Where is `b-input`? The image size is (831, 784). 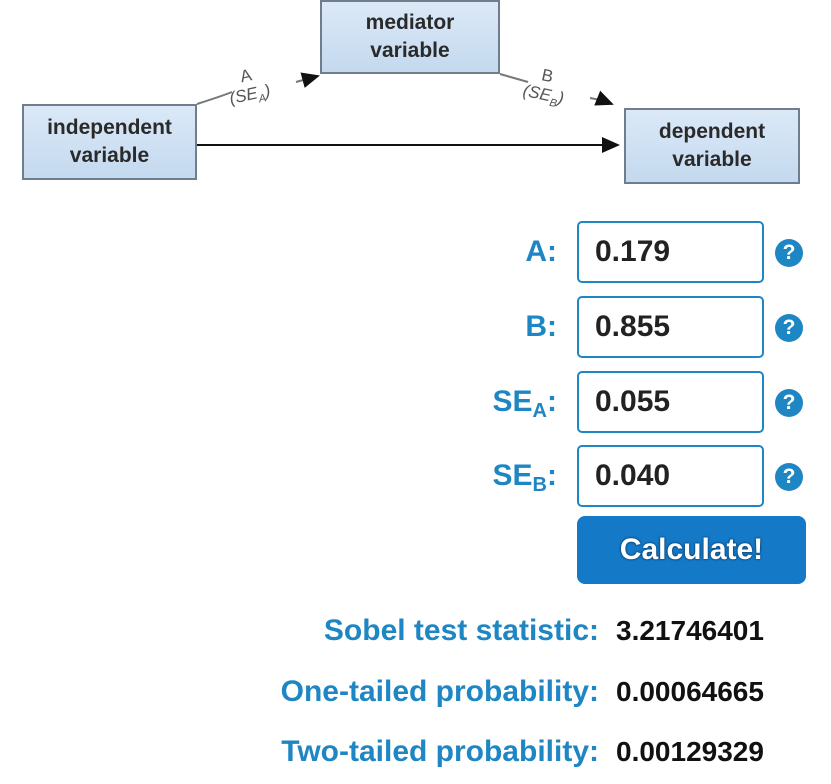
b-input is located at coordinates (670, 327).